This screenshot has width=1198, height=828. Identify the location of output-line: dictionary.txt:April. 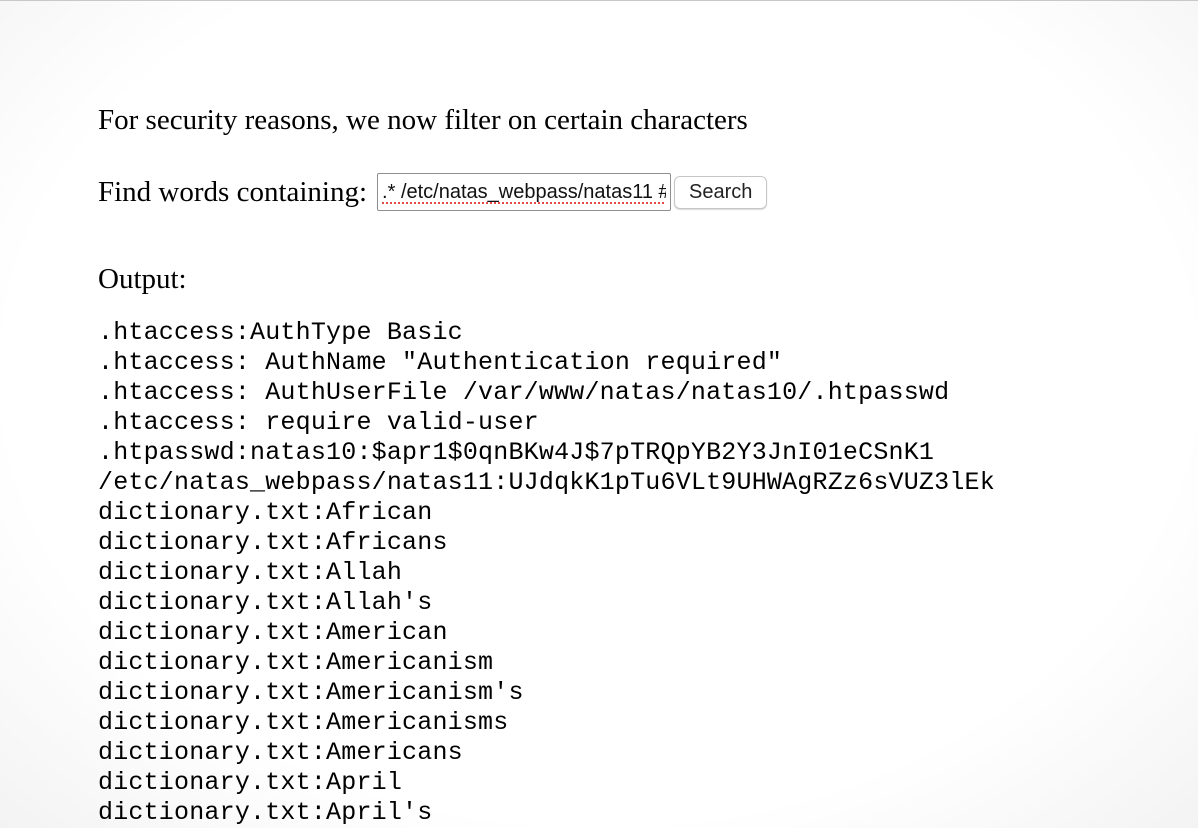
(250, 782).